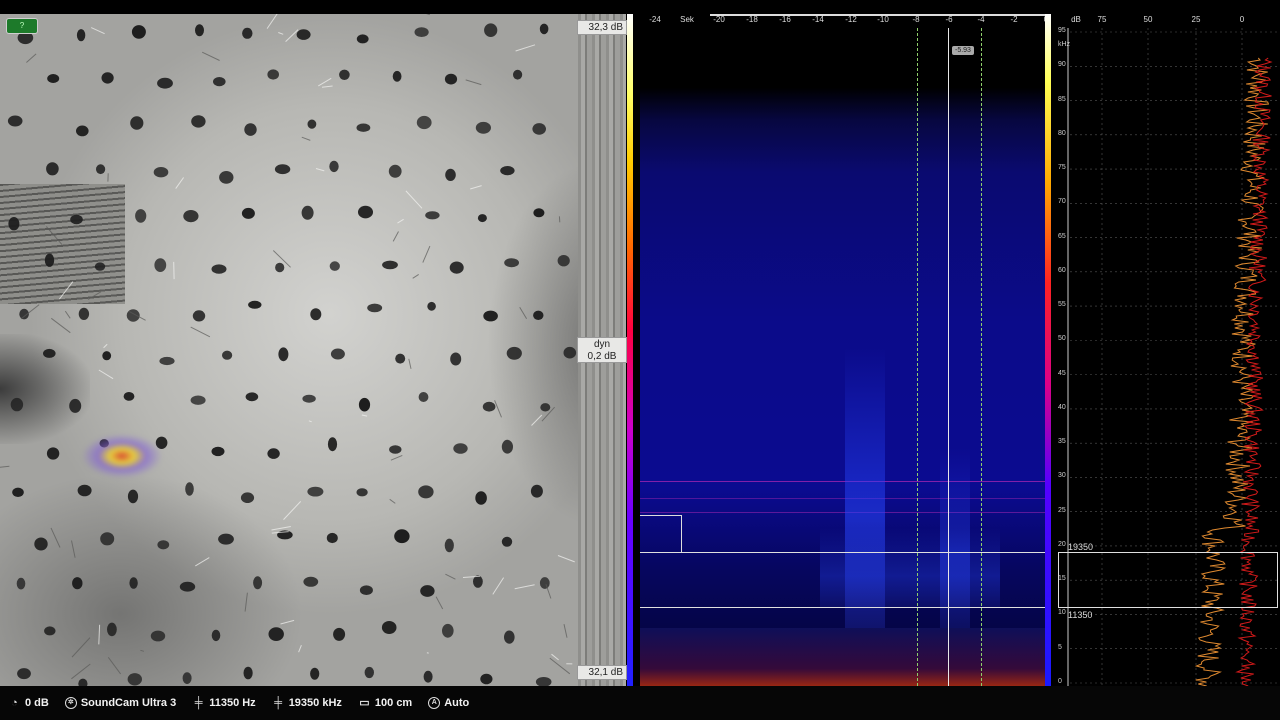 Image resolution: width=1280 pixels, height=720 pixels. What do you see at coordinates (393, 703) in the screenshot?
I see `status-distance-value: 100 cm` at bounding box center [393, 703].